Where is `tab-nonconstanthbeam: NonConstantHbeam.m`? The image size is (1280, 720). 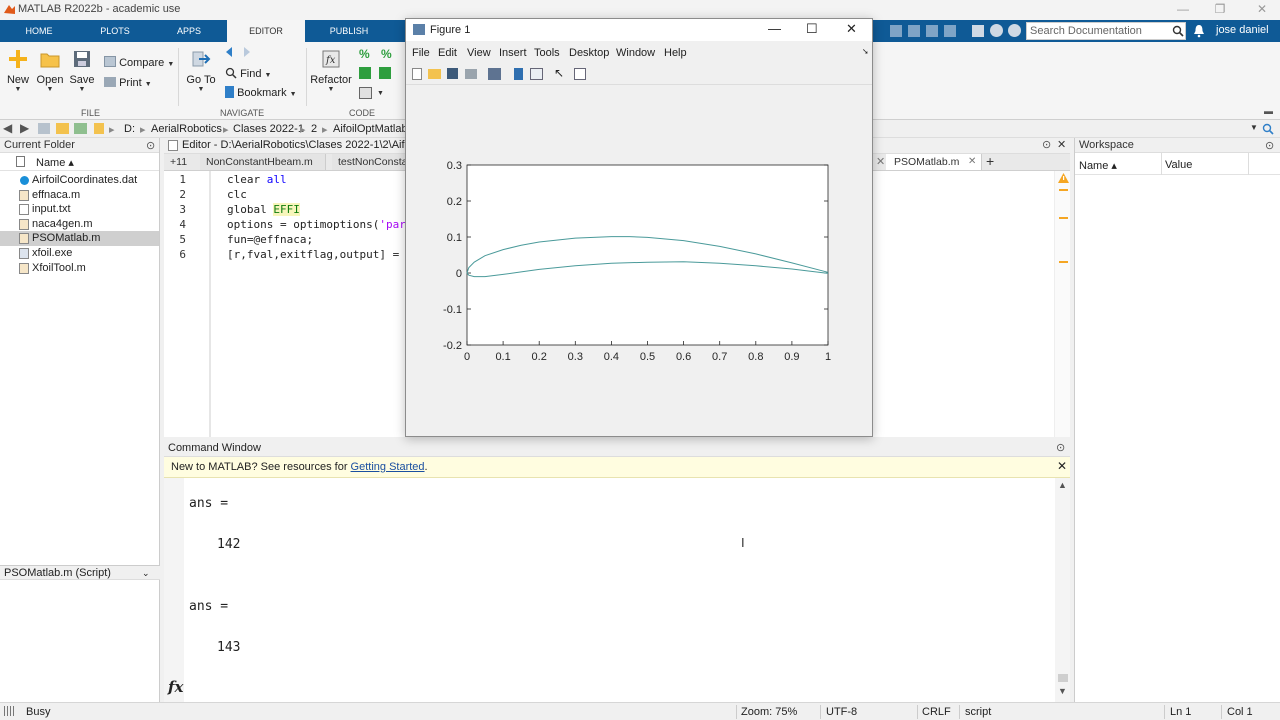
tab-nonconstanthbeam: NonConstantHbeam.m is located at coordinates (263, 162).